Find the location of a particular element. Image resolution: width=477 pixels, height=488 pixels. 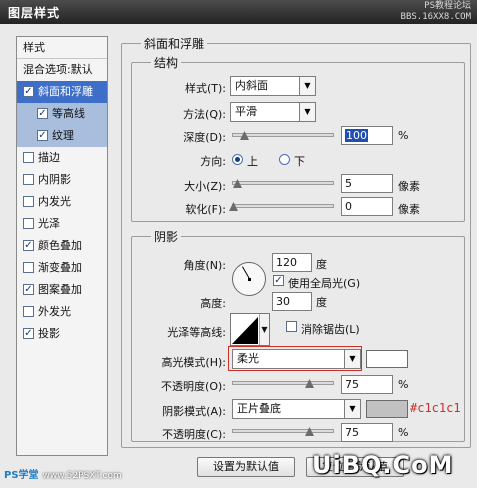

direction-down-label: 下 is located at coordinates (299, 161).